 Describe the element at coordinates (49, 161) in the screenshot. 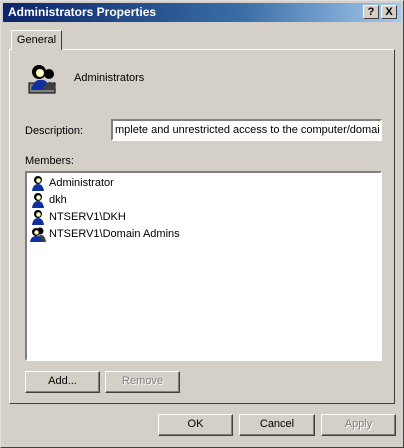

I see `members-label: Members:` at that location.